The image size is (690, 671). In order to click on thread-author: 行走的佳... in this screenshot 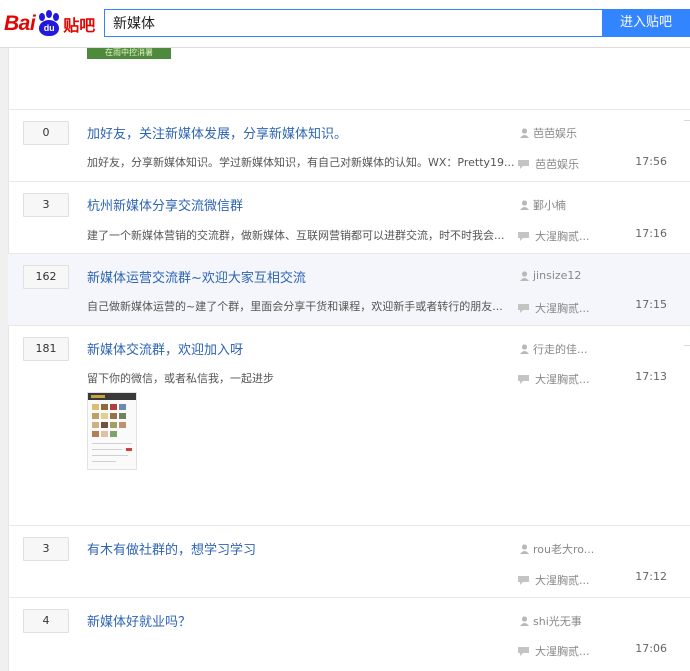, I will do `click(554, 349)`.